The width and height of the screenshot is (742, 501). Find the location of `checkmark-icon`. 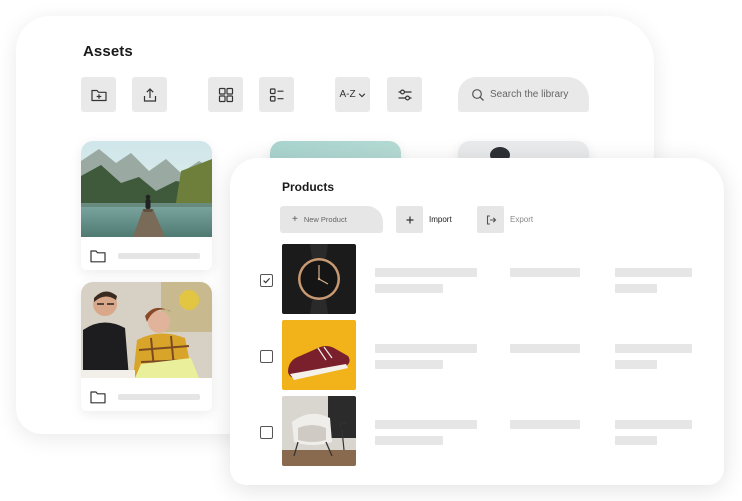

checkmark-icon is located at coordinates (267, 280).